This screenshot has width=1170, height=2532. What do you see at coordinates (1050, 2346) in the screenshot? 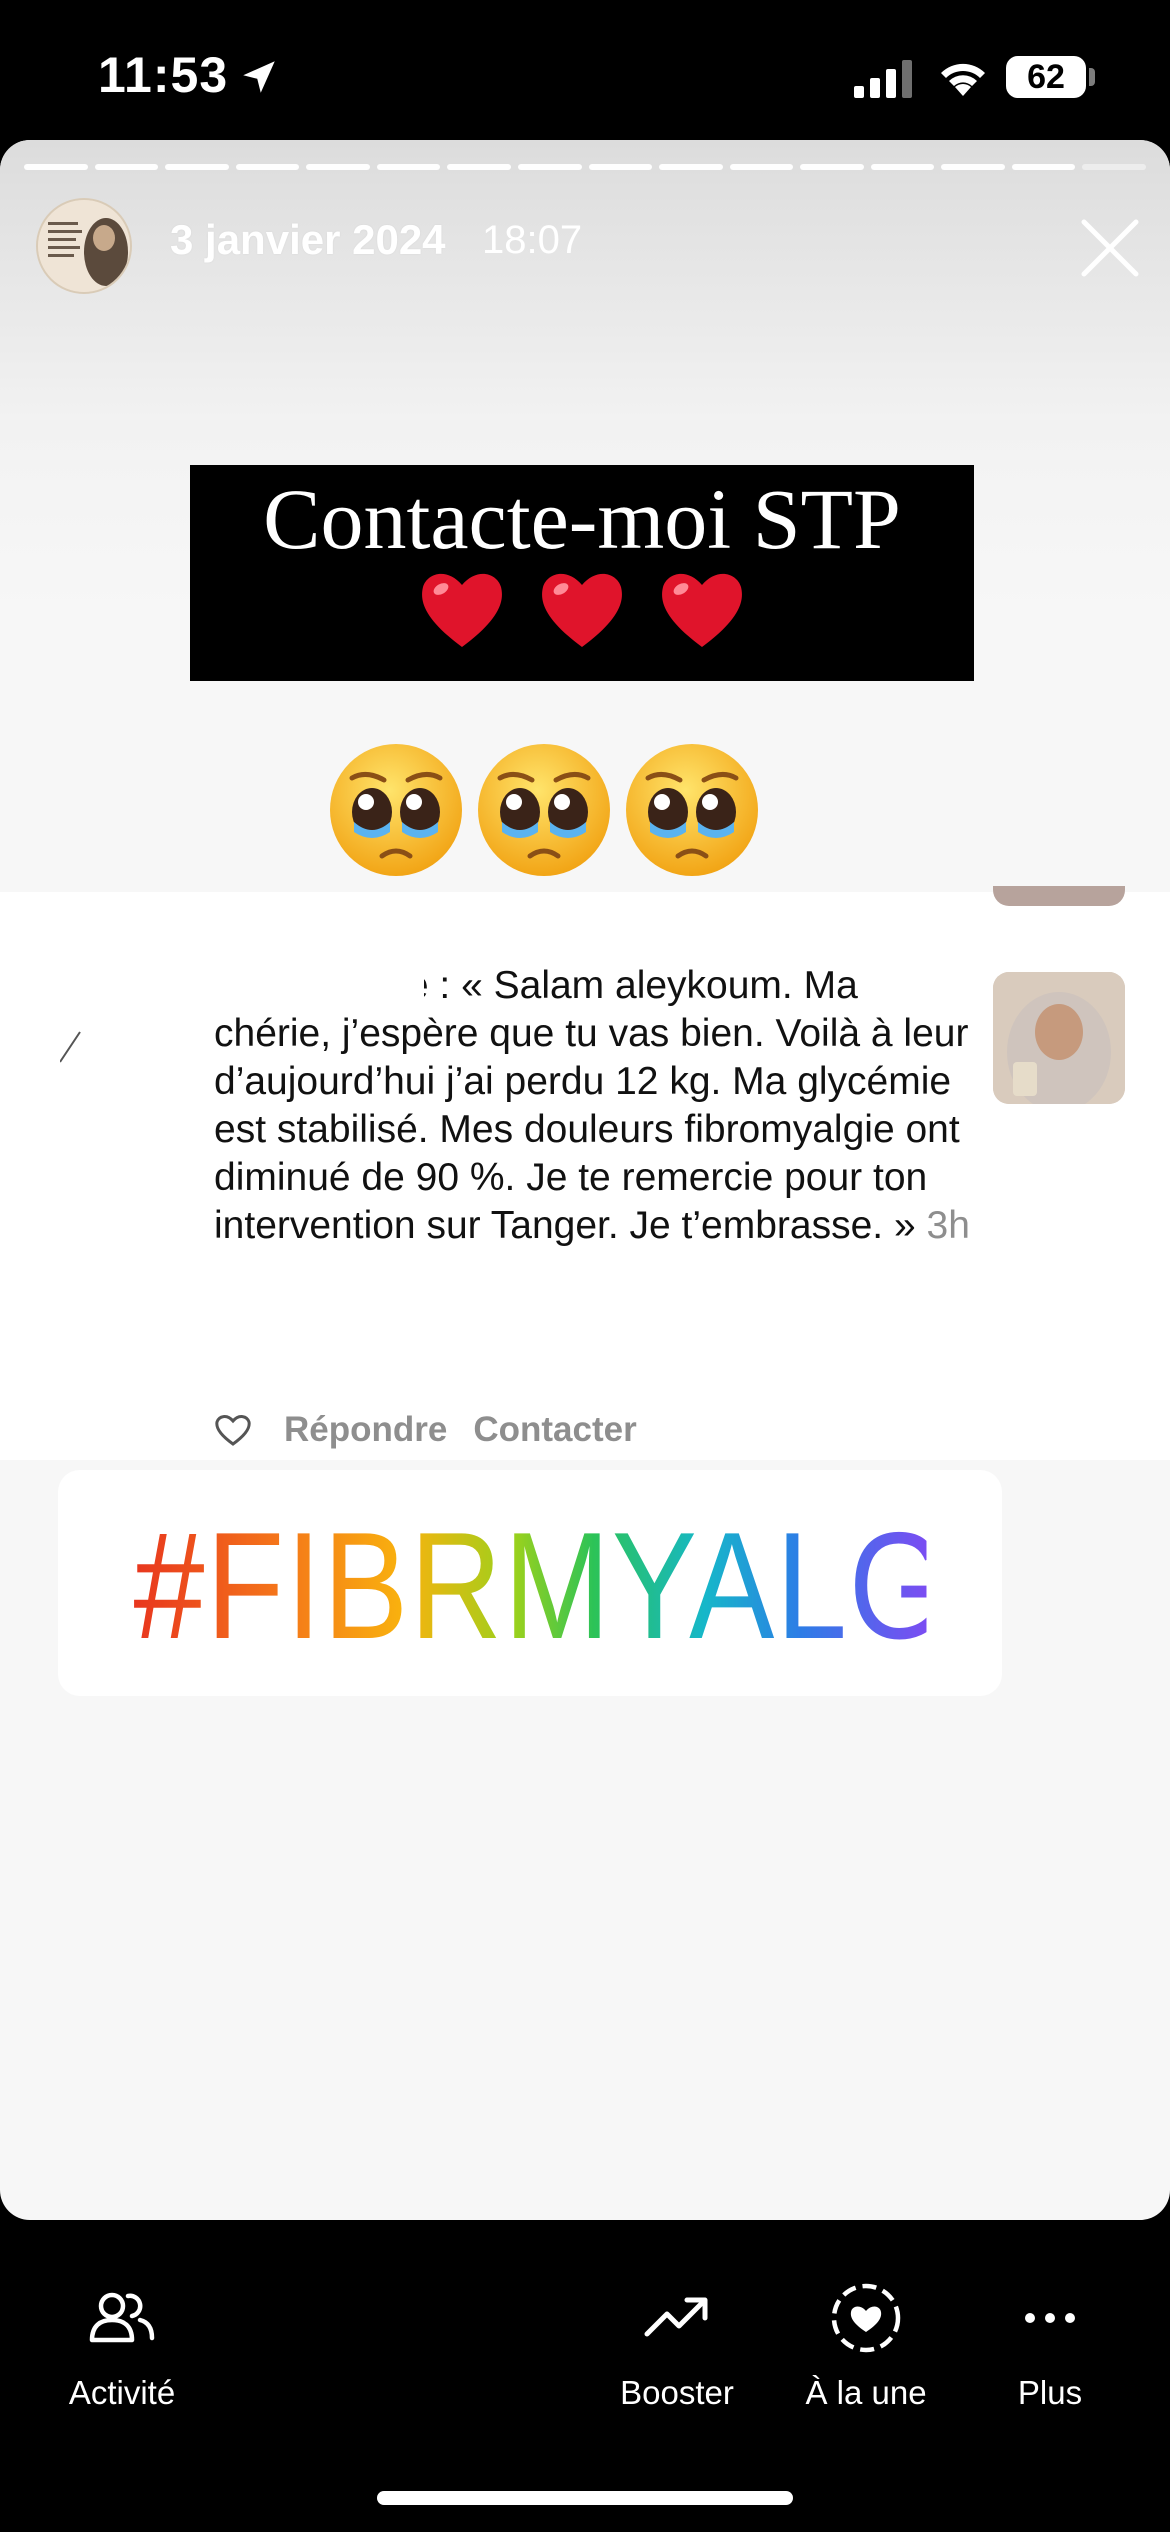
I see `more-button: Plus` at bounding box center [1050, 2346].